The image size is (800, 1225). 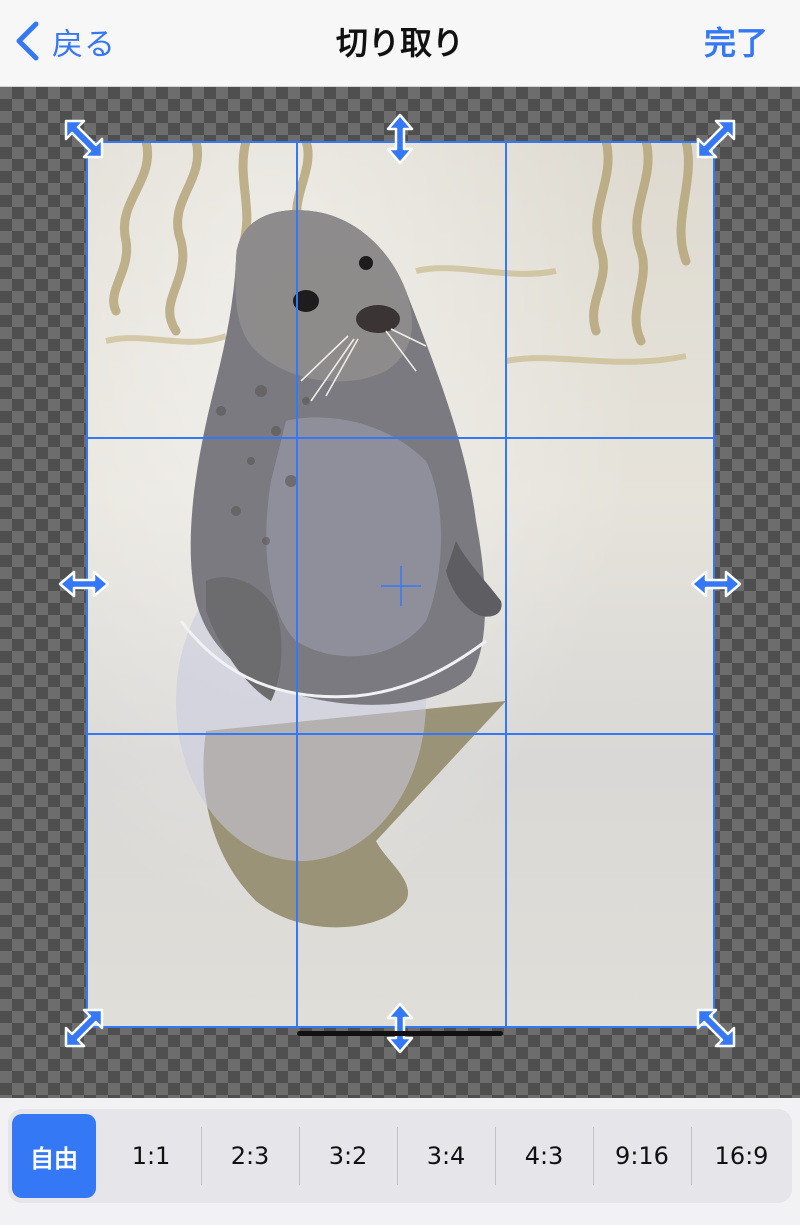 What do you see at coordinates (84, 139) in the screenshot?
I see `resize-nw-icon` at bounding box center [84, 139].